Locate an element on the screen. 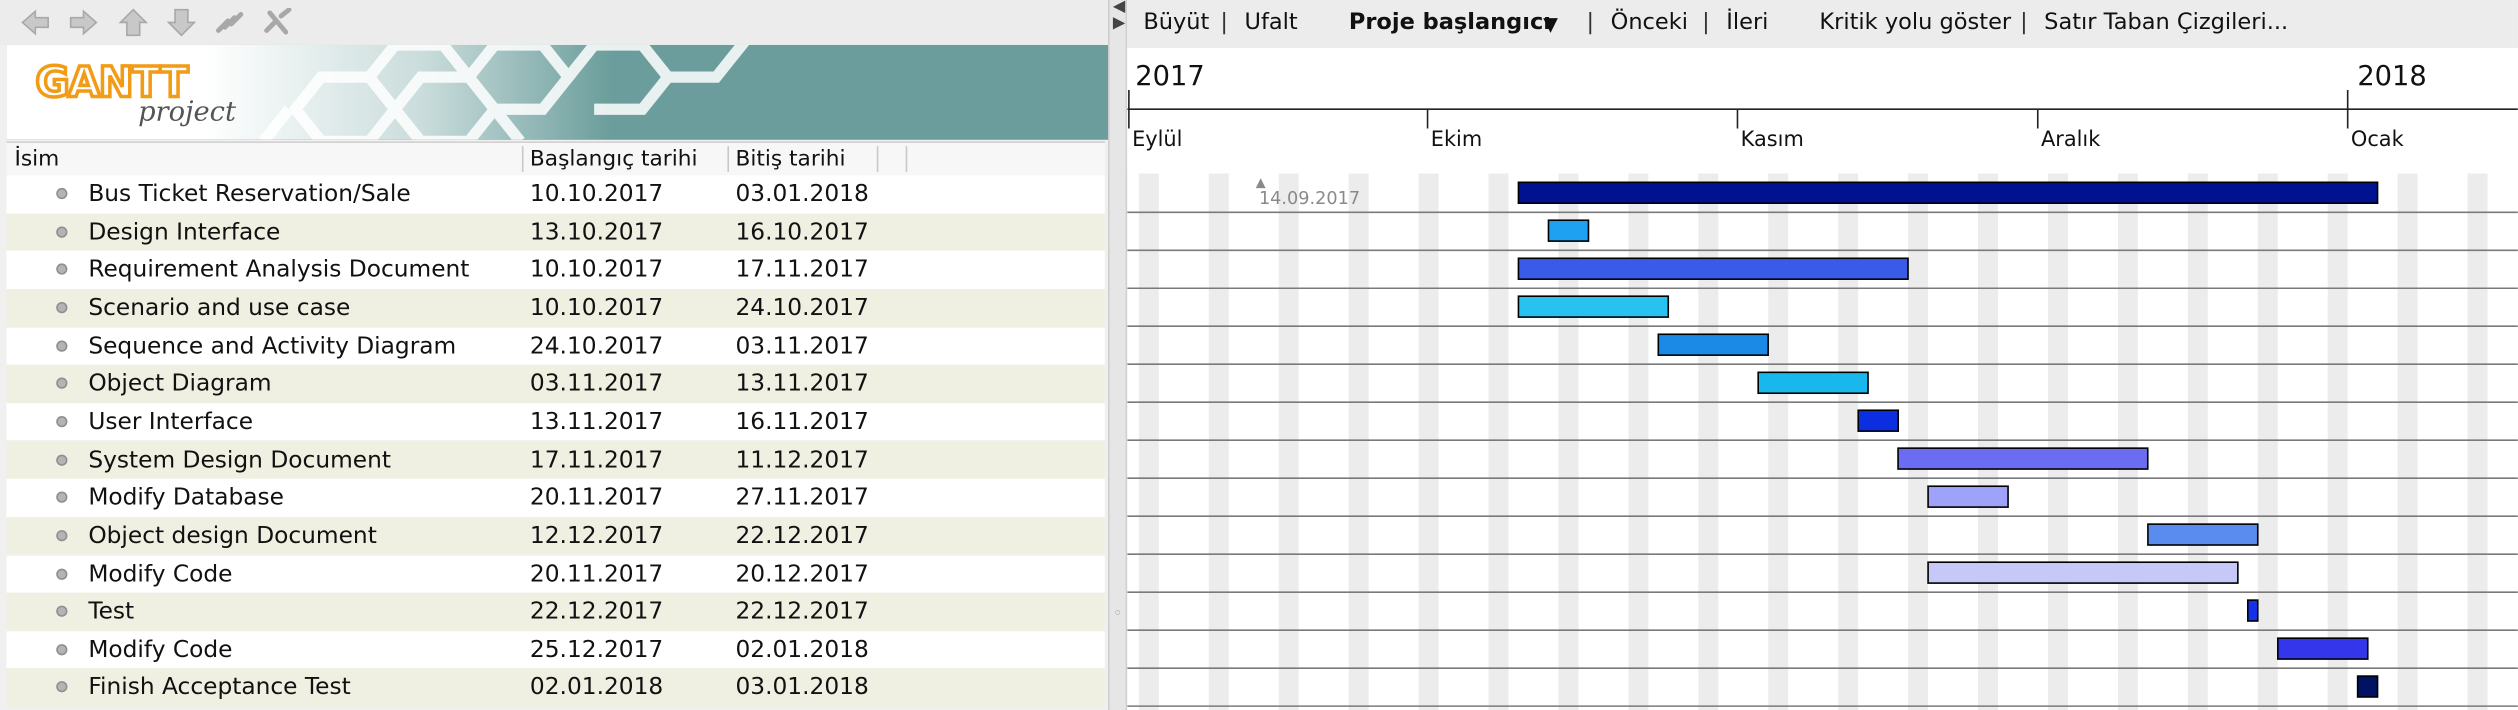 The width and height of the screenshot is (2518, 710). task-end-date: 03.11.2017 is located at coordinates (802, 346).